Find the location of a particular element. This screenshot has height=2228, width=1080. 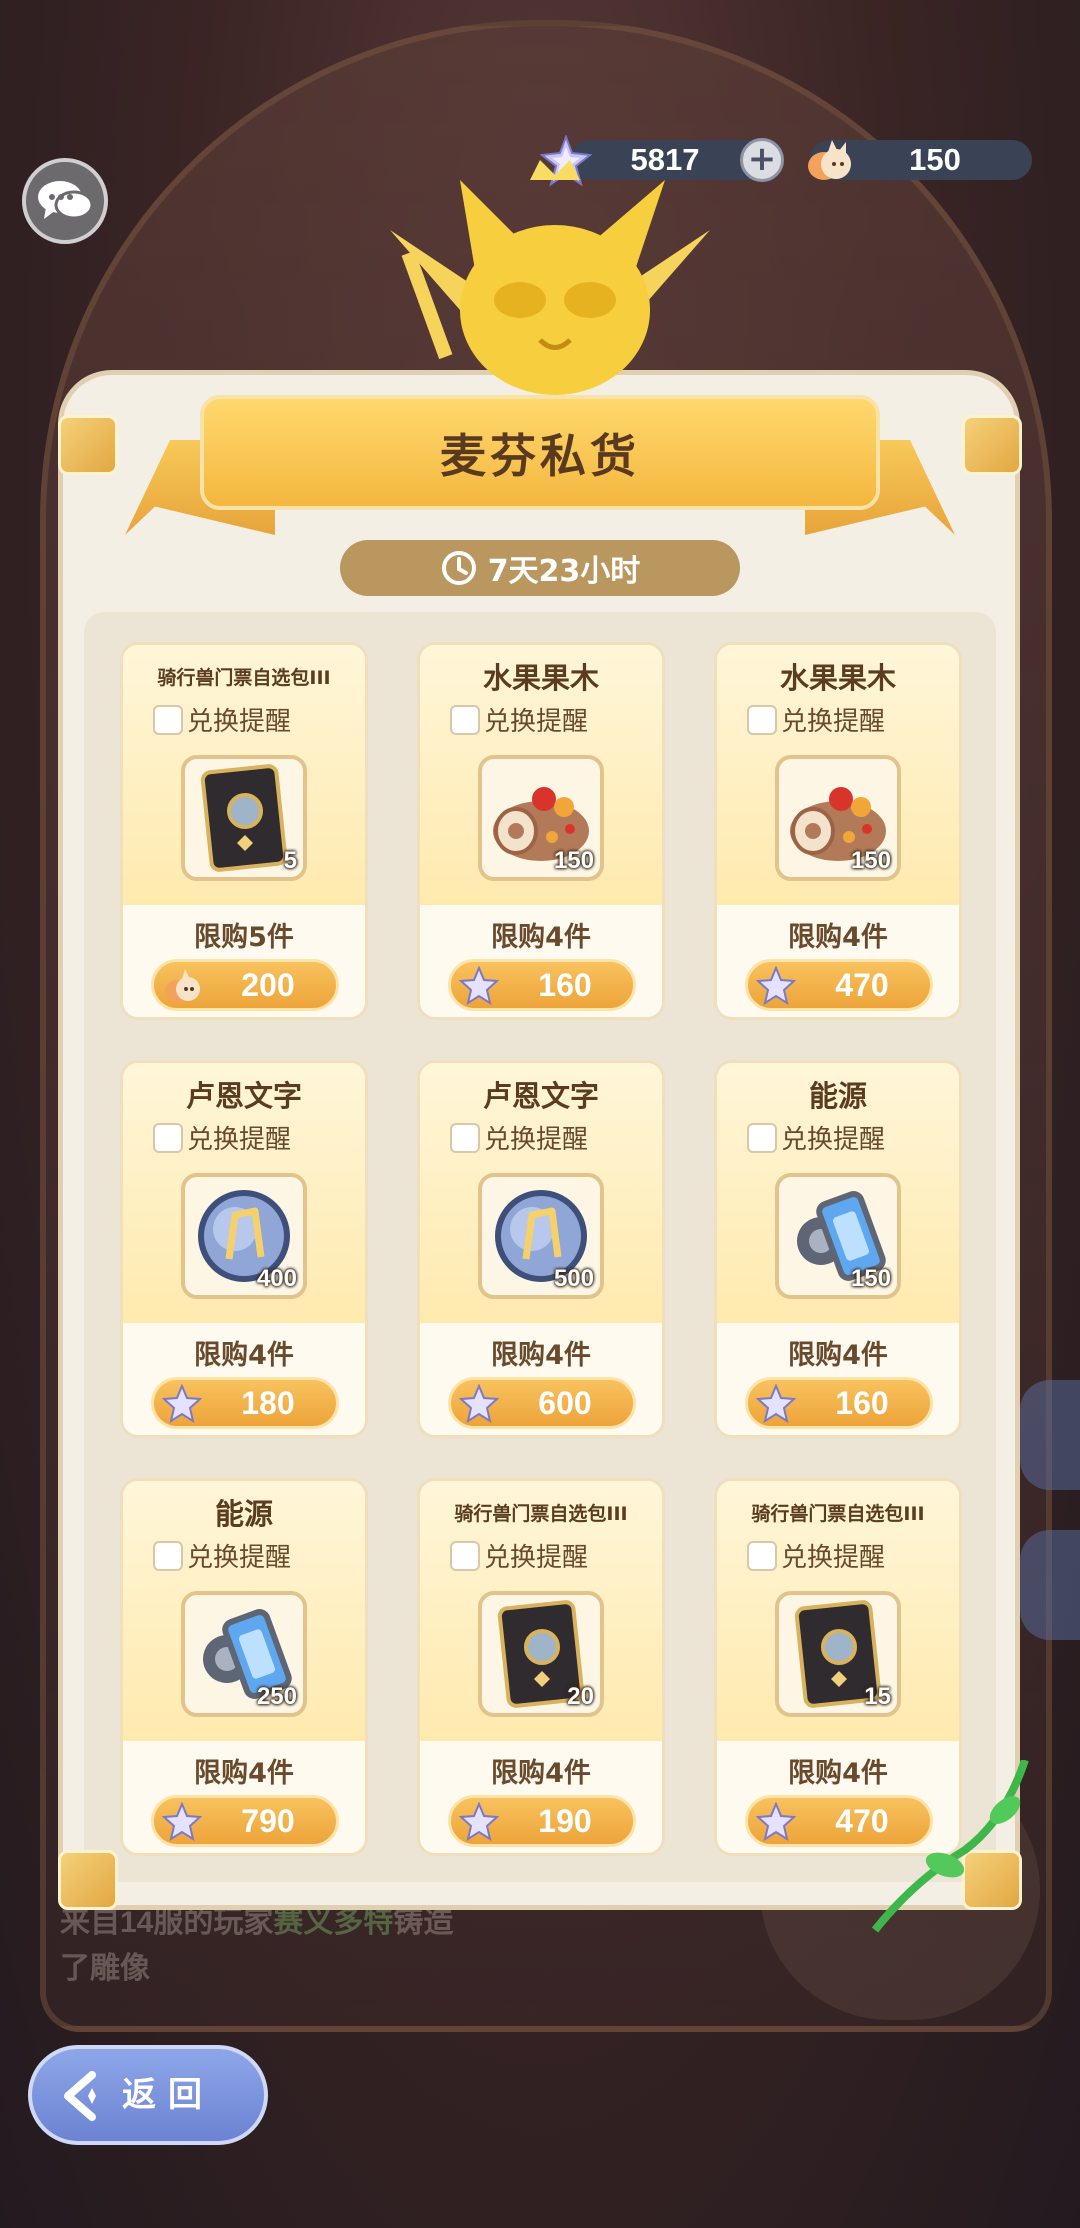

buy-button: 790 is located at coordinates (245, 1821).